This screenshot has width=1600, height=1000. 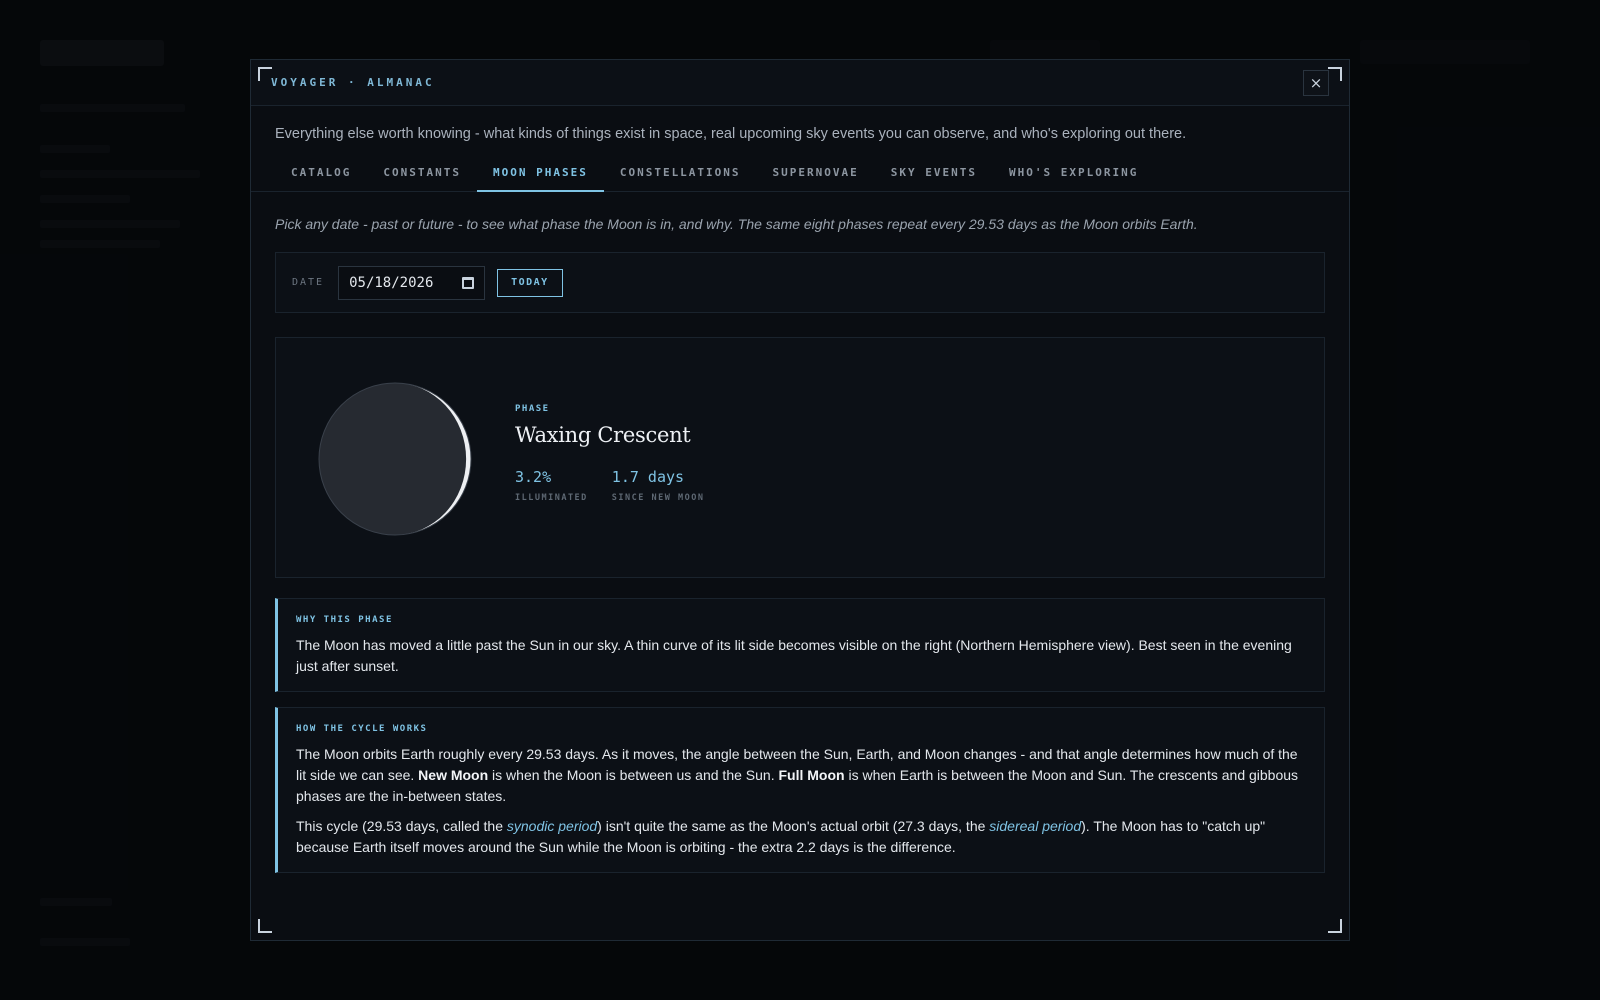 I want to click on age-value: 1.7 days, so click(x=648, y=477).